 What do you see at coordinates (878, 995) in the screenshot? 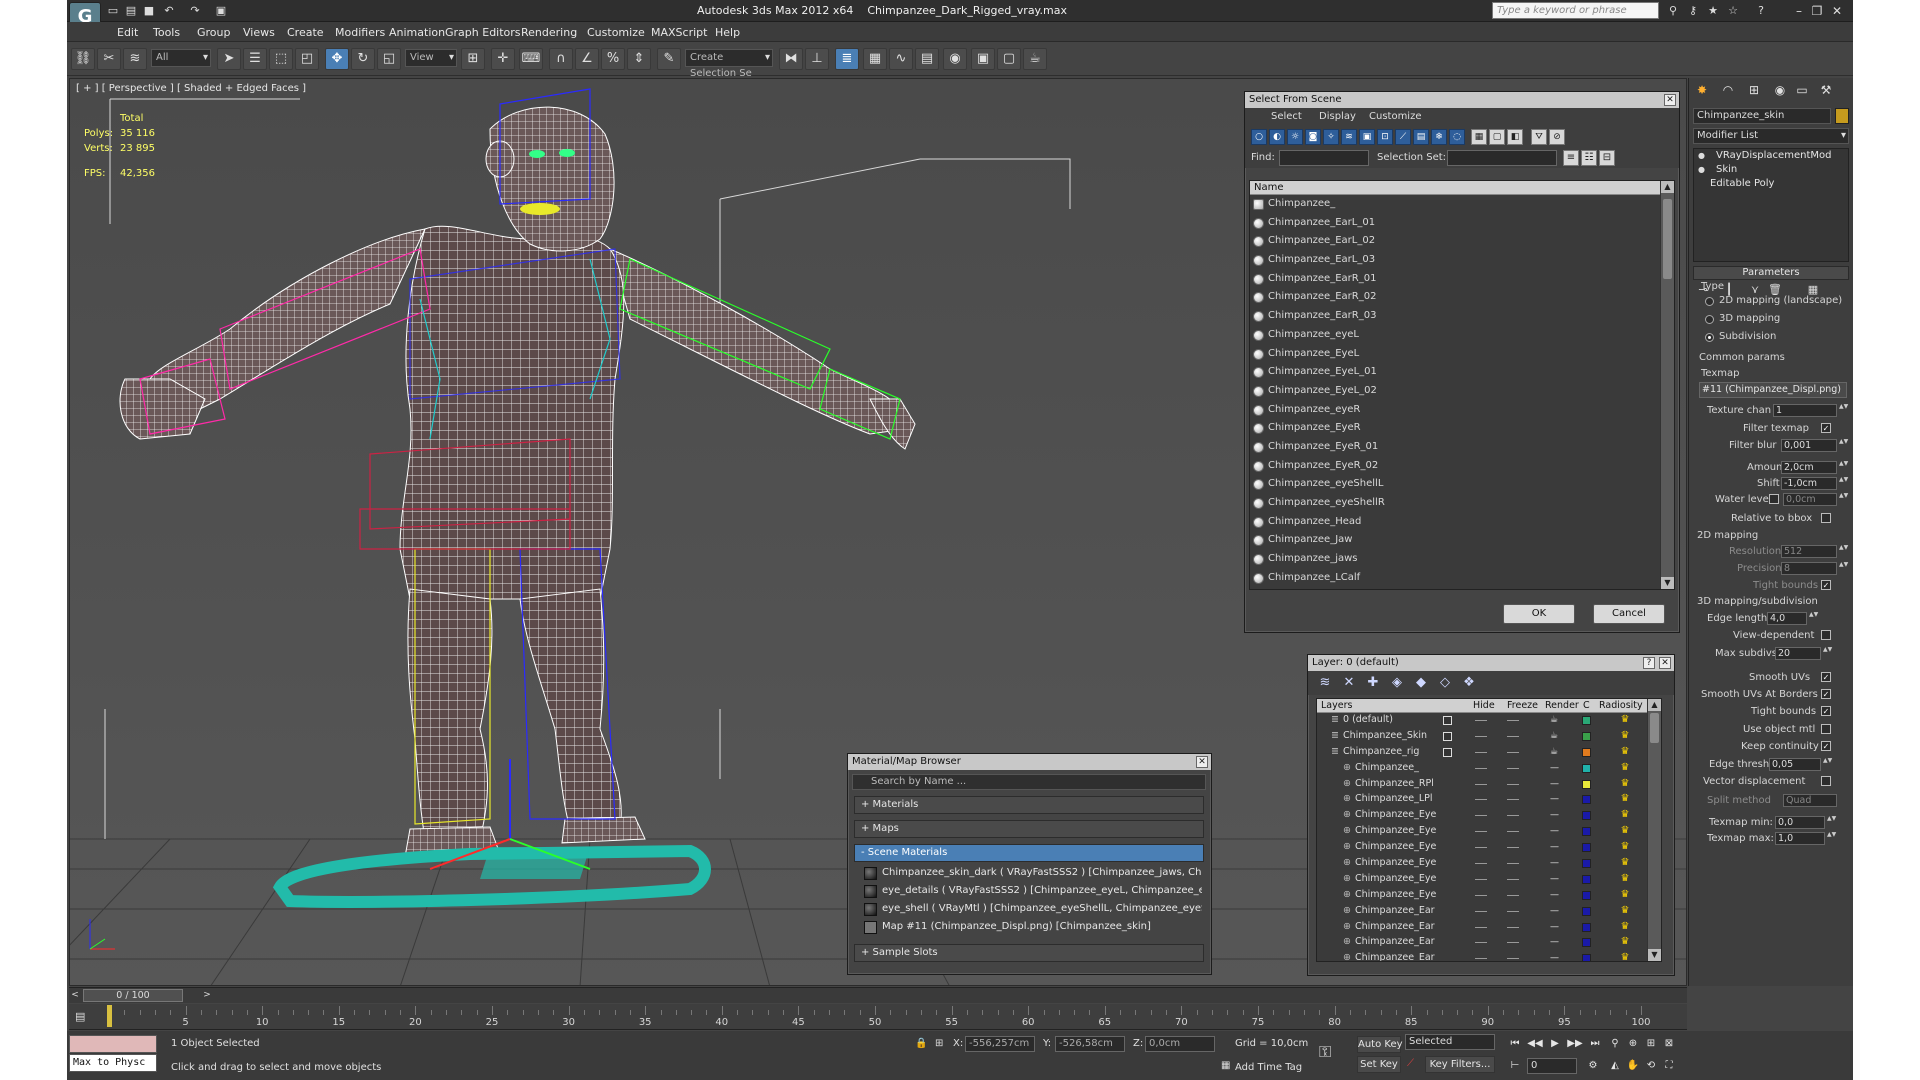
I see `time-slider: < 0 / 100 >` at bounding box center [878, 995].